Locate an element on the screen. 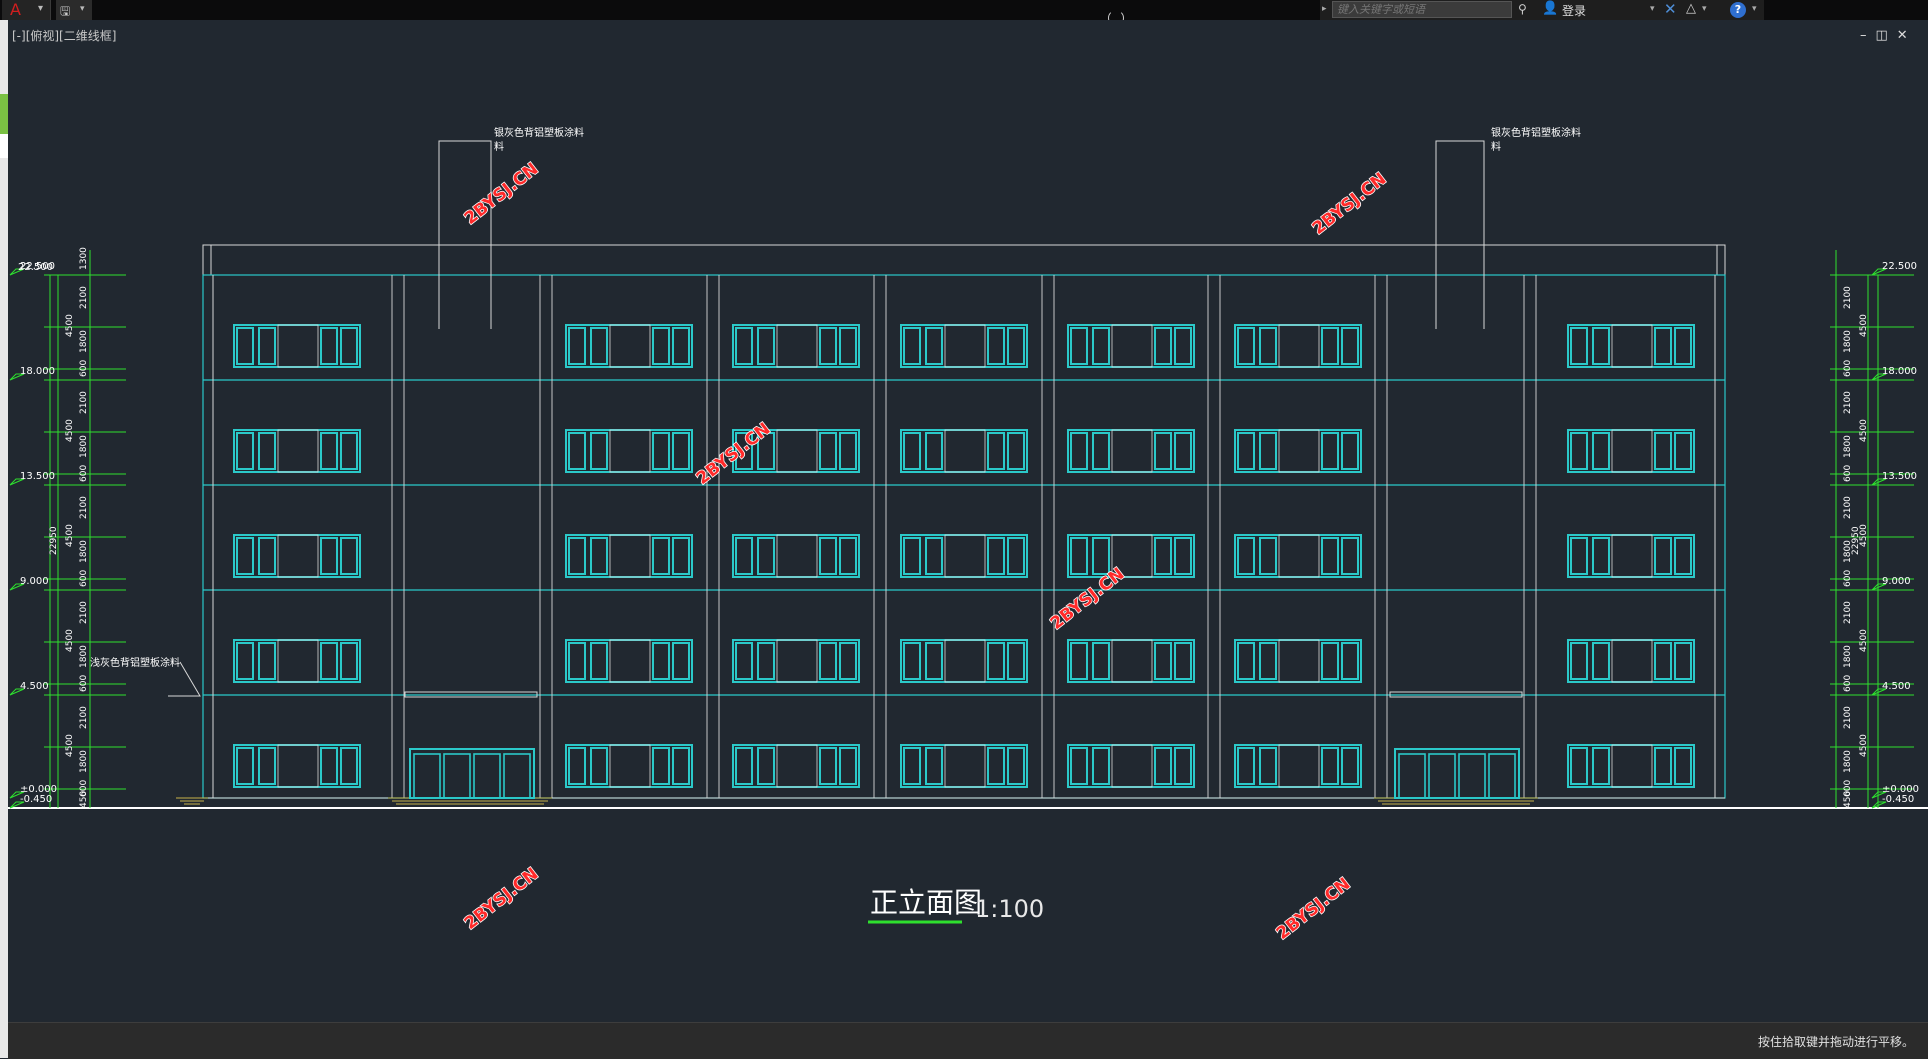  elevation-label: 4.500 is located at coordinates (34, 686).